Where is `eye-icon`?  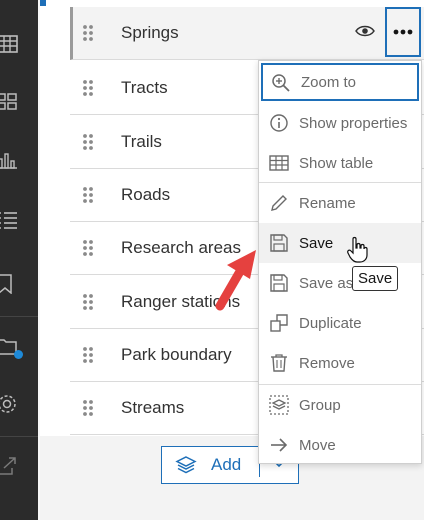 eye-icon is located at coordinates (365, 31).